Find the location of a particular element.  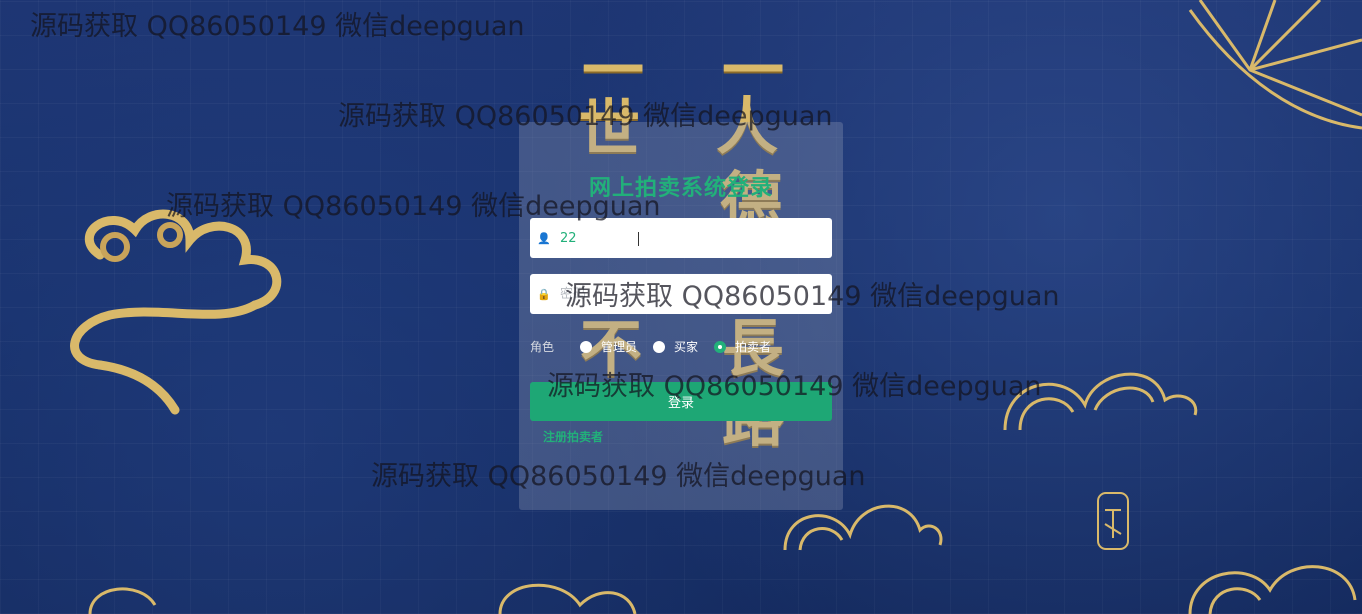

username-field: 👤 is located at coordinates (681, 238).